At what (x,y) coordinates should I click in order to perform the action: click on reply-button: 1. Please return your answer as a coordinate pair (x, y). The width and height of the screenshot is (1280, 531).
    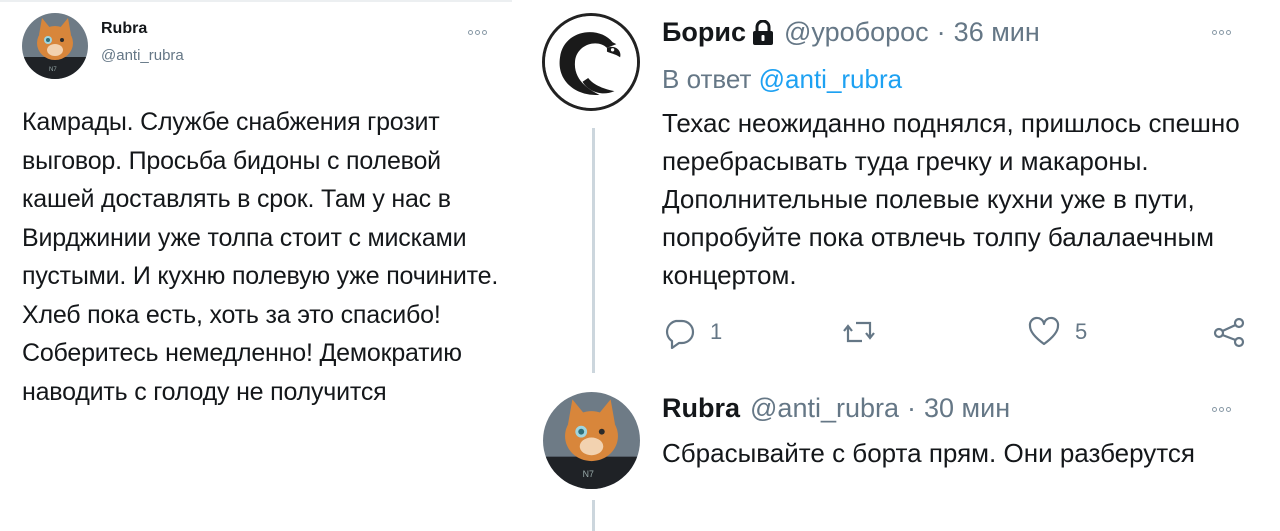
    Looking at the image, I should click on (692, 332).